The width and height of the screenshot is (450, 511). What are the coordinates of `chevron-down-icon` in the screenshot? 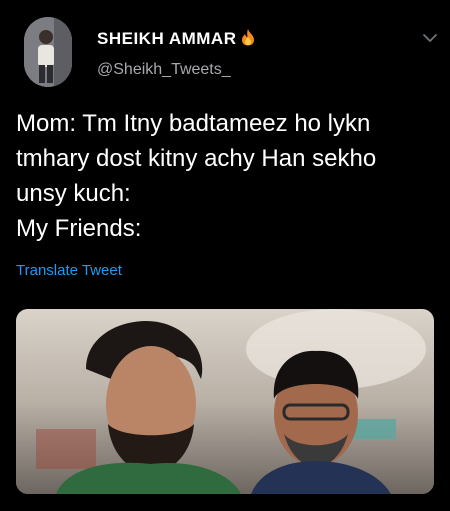 It's located at (430, 38).